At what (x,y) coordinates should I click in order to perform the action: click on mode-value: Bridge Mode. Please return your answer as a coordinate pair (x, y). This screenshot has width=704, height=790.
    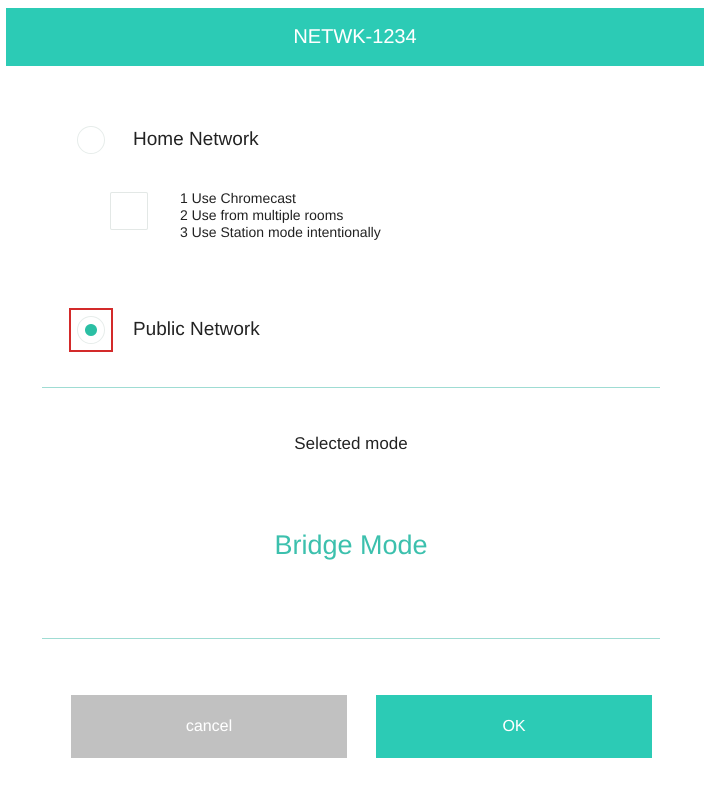
    Looking at the image, I should click on (351, 545).